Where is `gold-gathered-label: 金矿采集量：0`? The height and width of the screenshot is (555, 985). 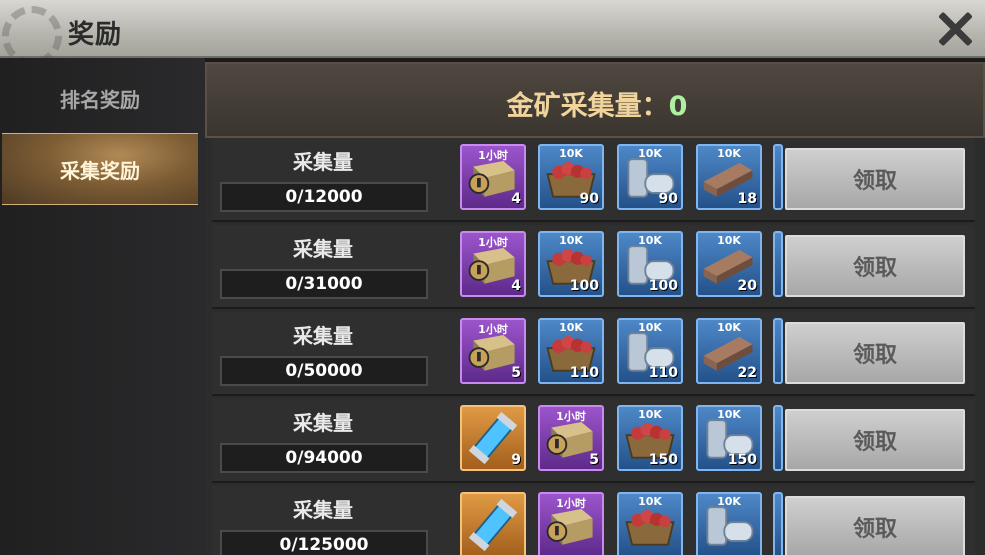 gold-gathered-label: 金矿采集量：0 is located at coordinates (596, 103).